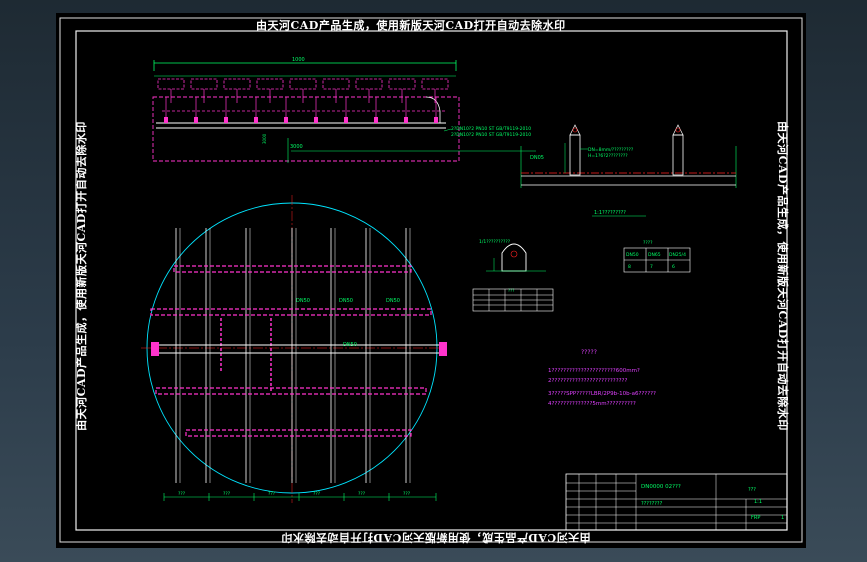 The width and height of the screenshot is (867, 562). I want to click on title-sub: ????????, so click(652, 504).